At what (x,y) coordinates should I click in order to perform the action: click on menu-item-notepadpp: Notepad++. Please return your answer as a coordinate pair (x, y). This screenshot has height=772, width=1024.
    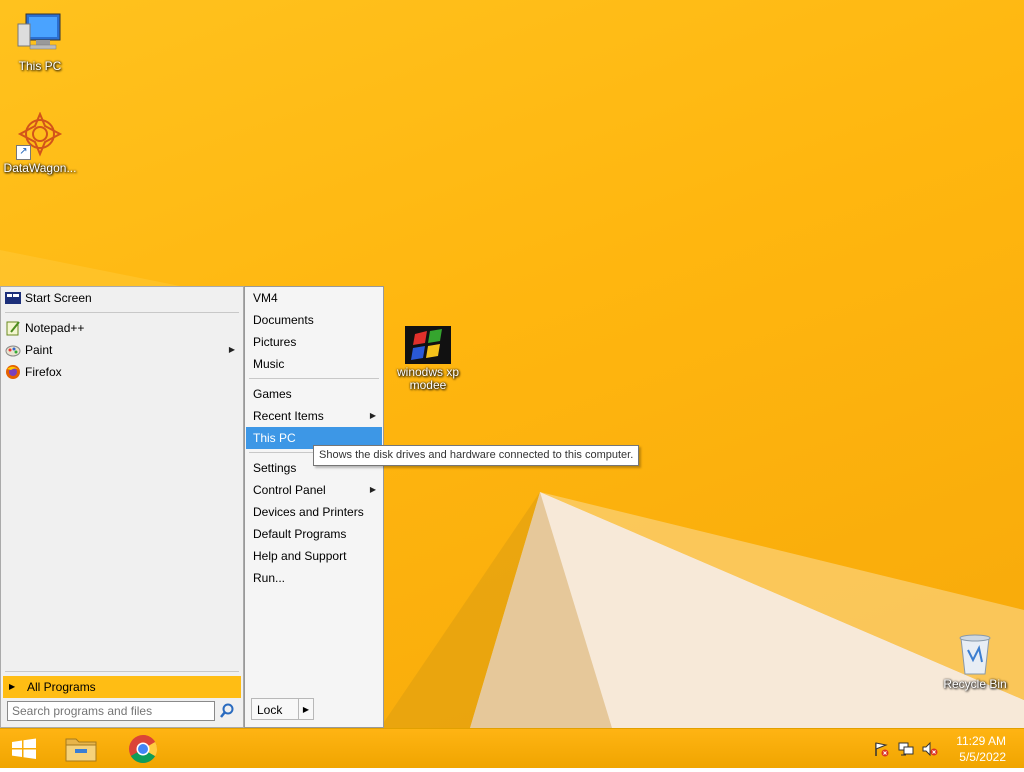
    Looking at the image, I should click on (122, 328).